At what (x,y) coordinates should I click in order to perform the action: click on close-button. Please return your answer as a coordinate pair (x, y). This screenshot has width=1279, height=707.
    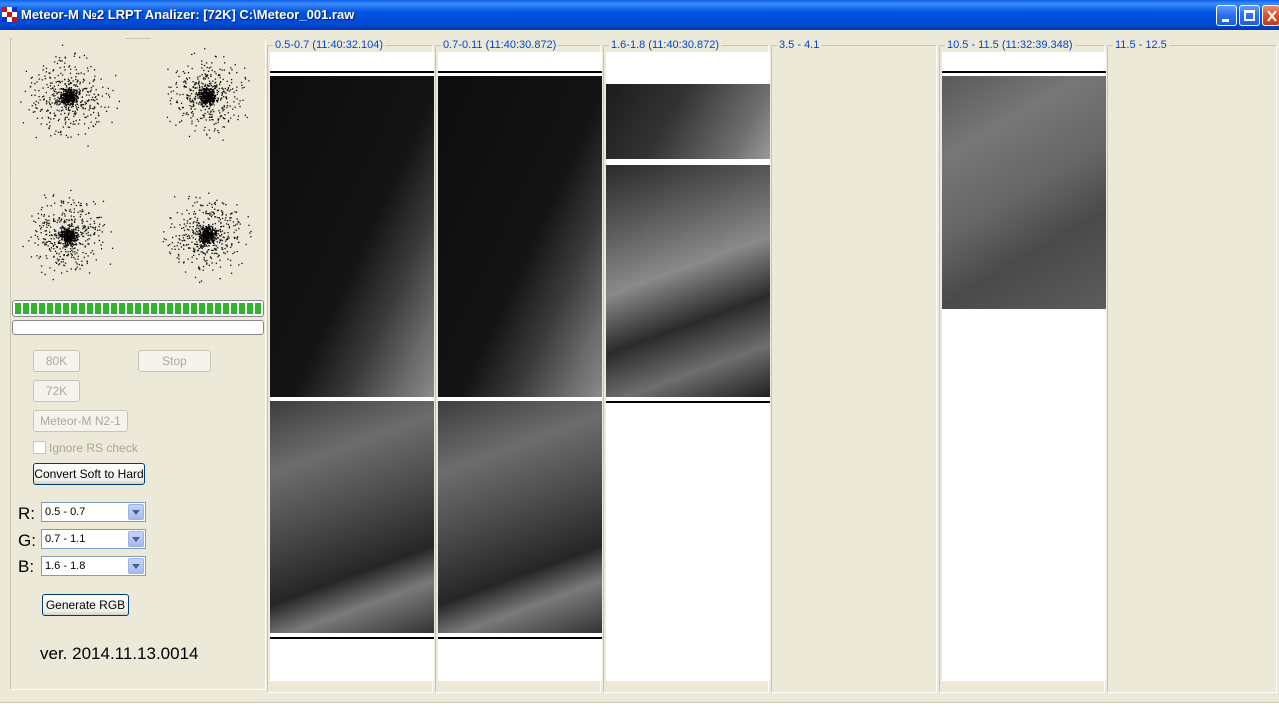
    Looking at the image, I should click on (1270, 15).